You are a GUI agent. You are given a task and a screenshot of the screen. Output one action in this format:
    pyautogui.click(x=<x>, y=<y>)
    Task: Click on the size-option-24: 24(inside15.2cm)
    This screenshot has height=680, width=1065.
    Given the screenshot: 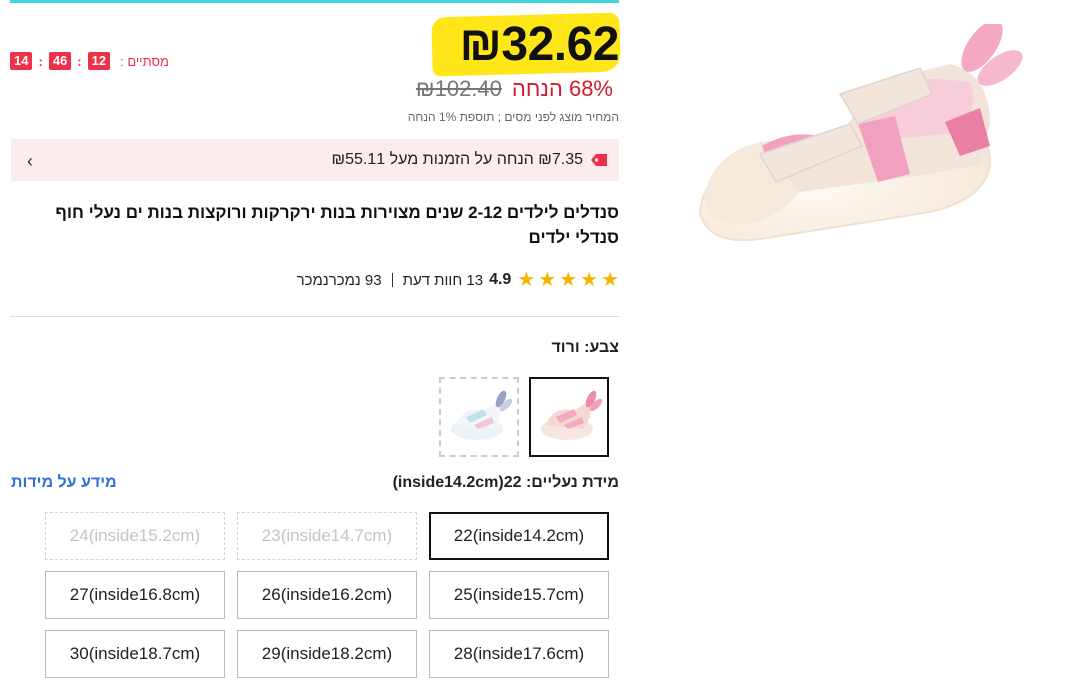 What is the action you would take?
    pyautogui.click(x=135, y=536)
    